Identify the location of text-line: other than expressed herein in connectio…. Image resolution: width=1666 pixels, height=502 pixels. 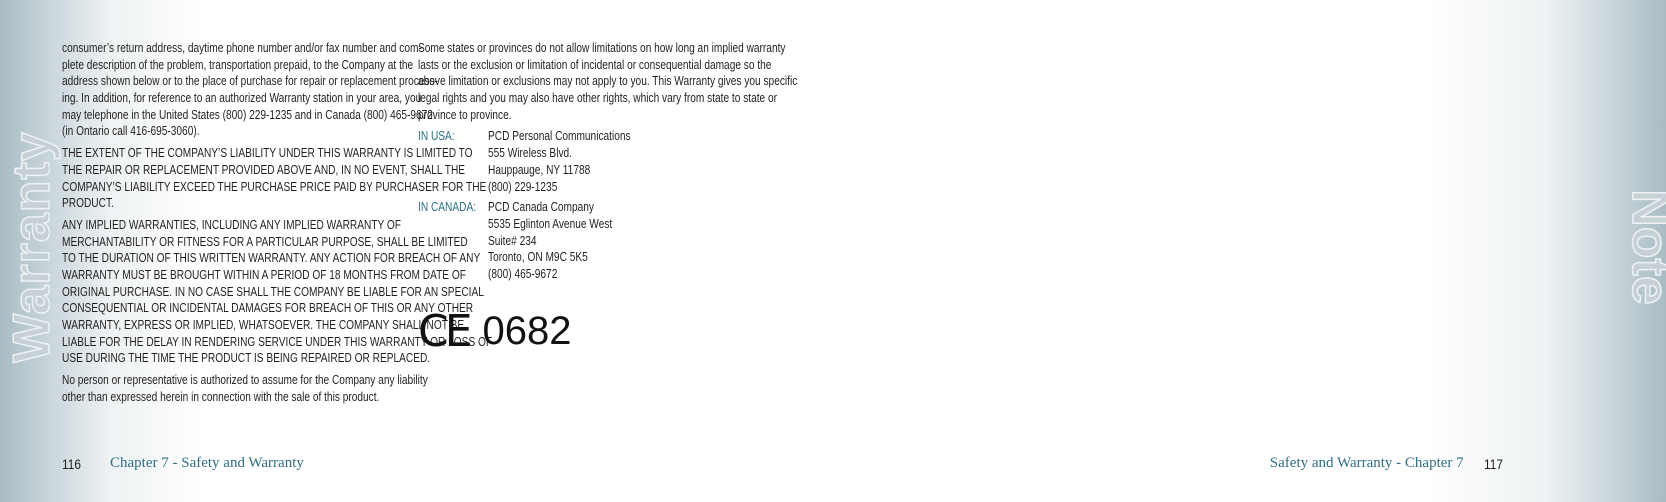
(221, 396).